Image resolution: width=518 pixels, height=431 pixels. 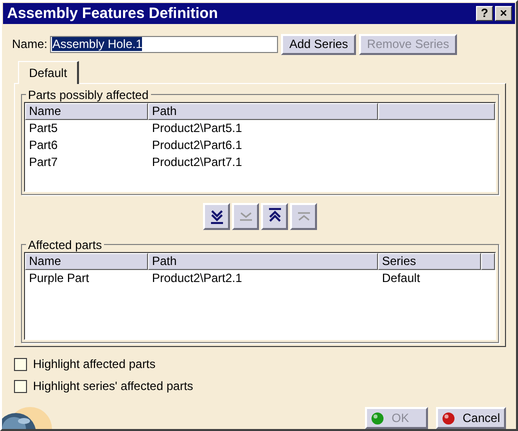 What do you see at coordinates (471, 418) in the screenshot?
I see `dialog-button: Cancel` at bounding box center [471, 418].